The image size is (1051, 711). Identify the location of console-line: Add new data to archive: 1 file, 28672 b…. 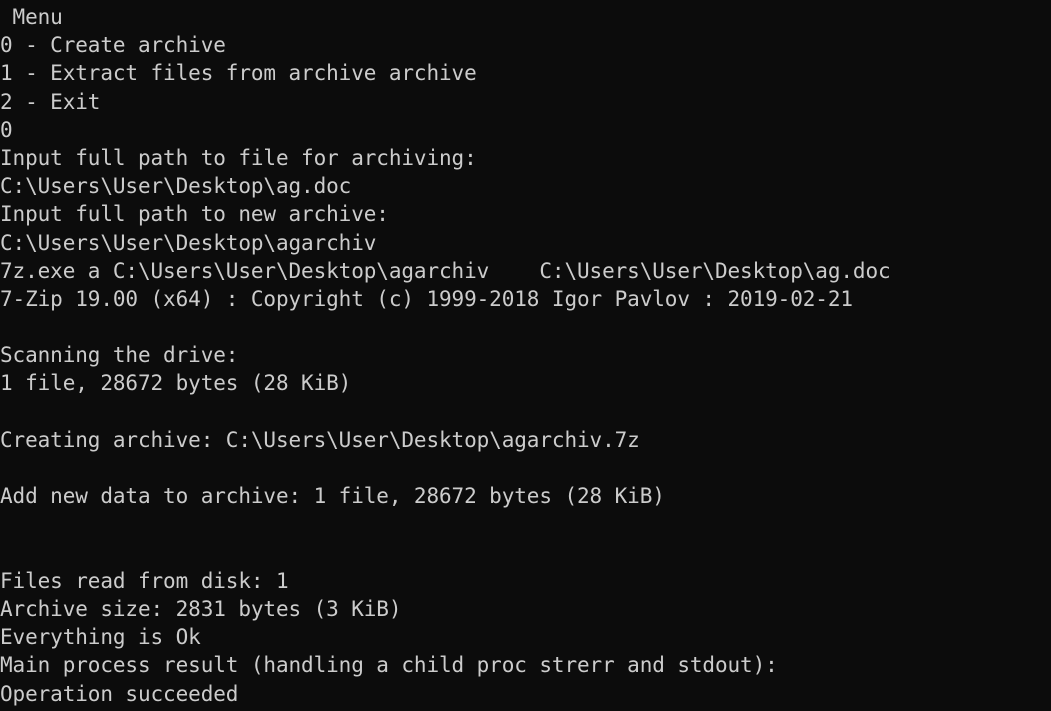
(332, 496).